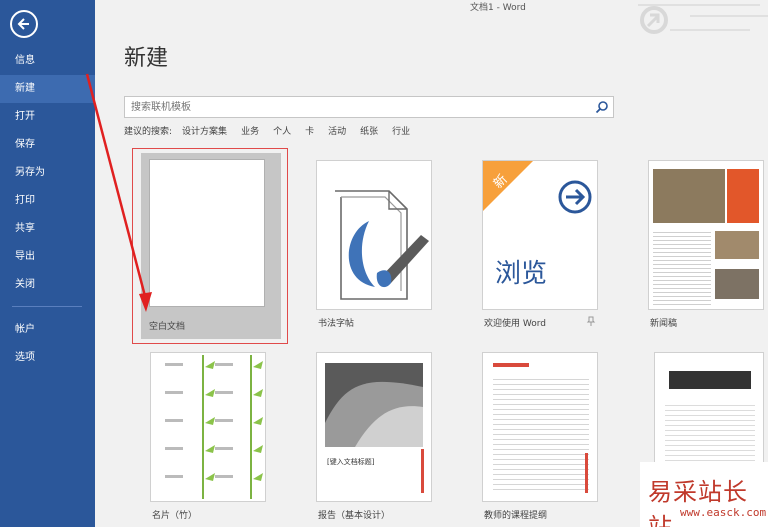  I want to click on back-button, so click(24, 24).